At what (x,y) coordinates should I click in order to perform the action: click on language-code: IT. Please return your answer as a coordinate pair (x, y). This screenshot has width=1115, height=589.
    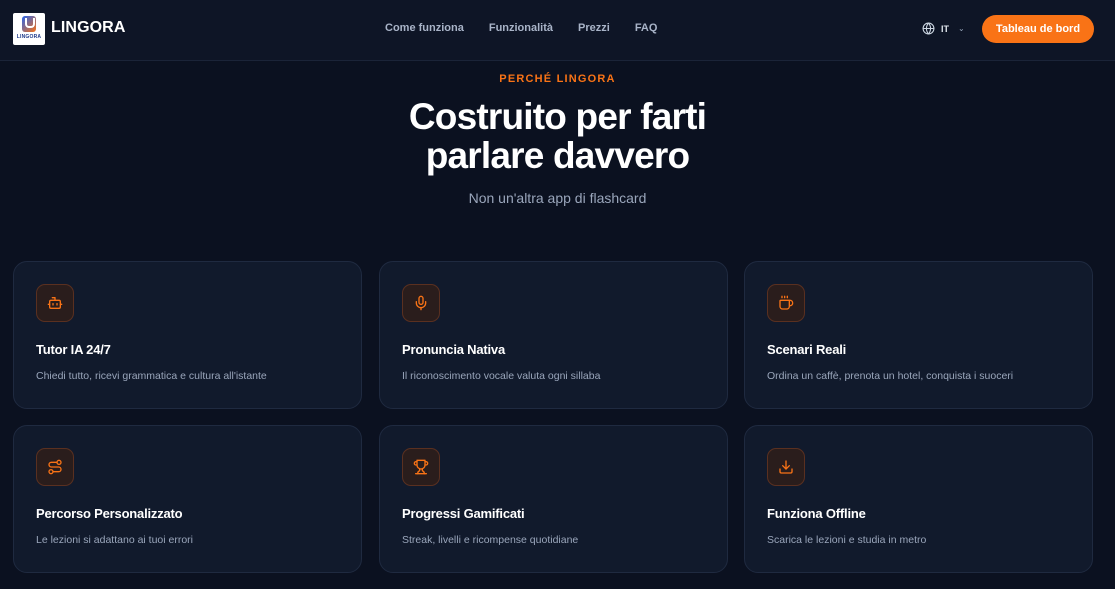
    Looking at the image, I should click on (945, 28).